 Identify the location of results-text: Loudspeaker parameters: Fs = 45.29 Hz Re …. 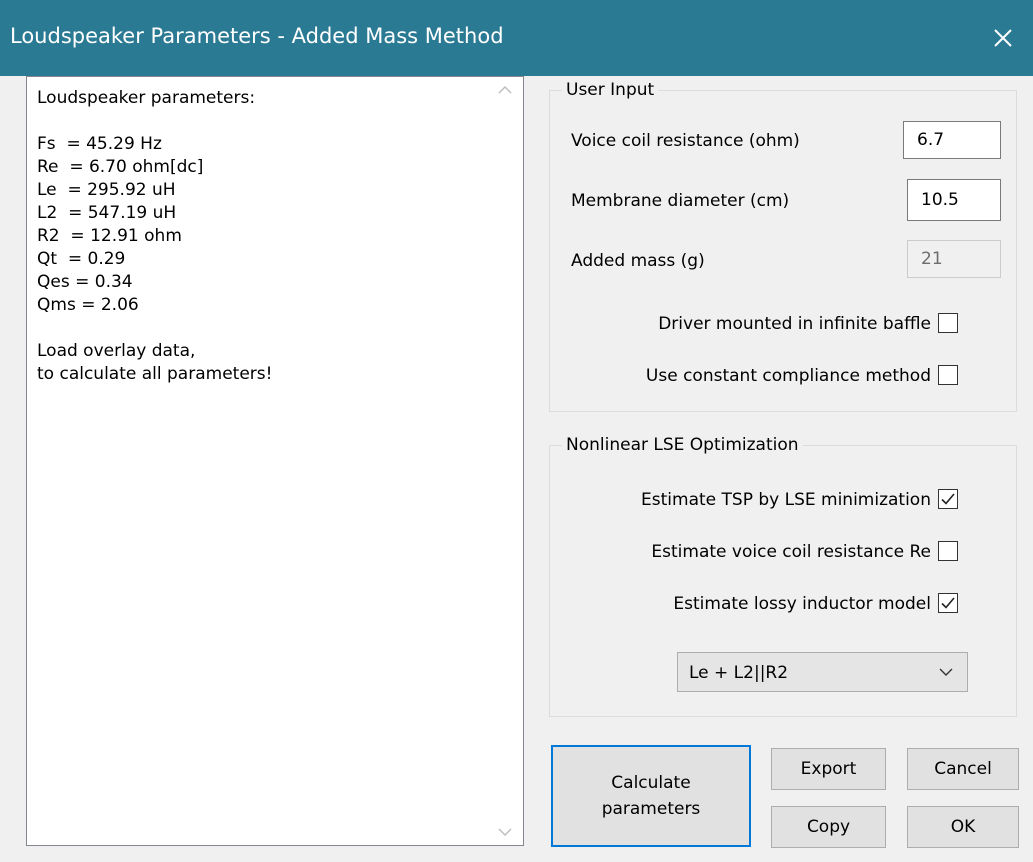
(260, 236).